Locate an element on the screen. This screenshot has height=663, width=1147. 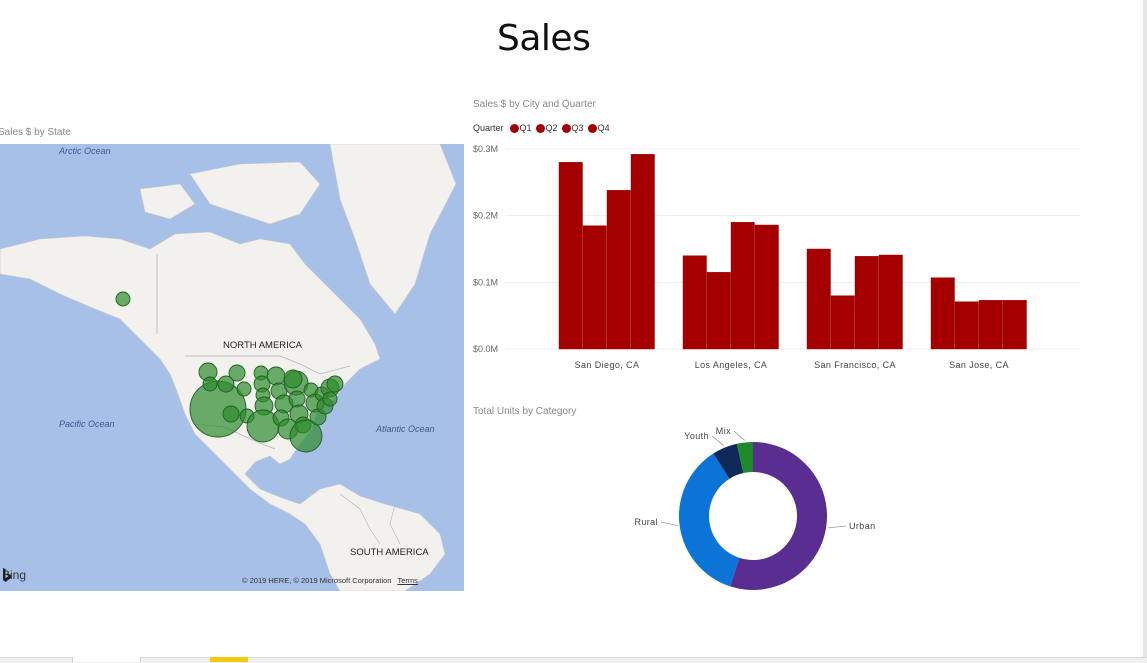
legend-q3-label: Q3 is located at coordinates (578, 128).